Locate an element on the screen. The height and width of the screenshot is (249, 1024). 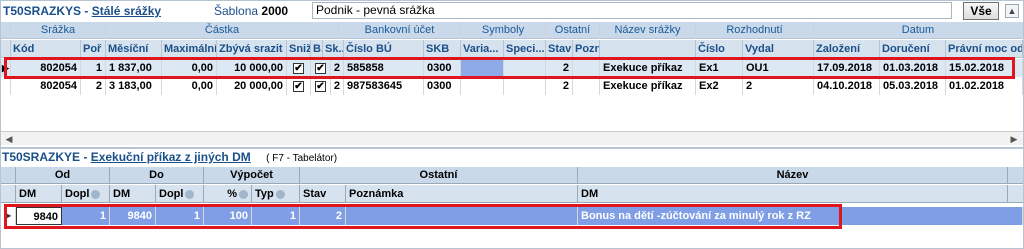
cell-mesicni: 3 183,00 is located at coordinates (134, 86).